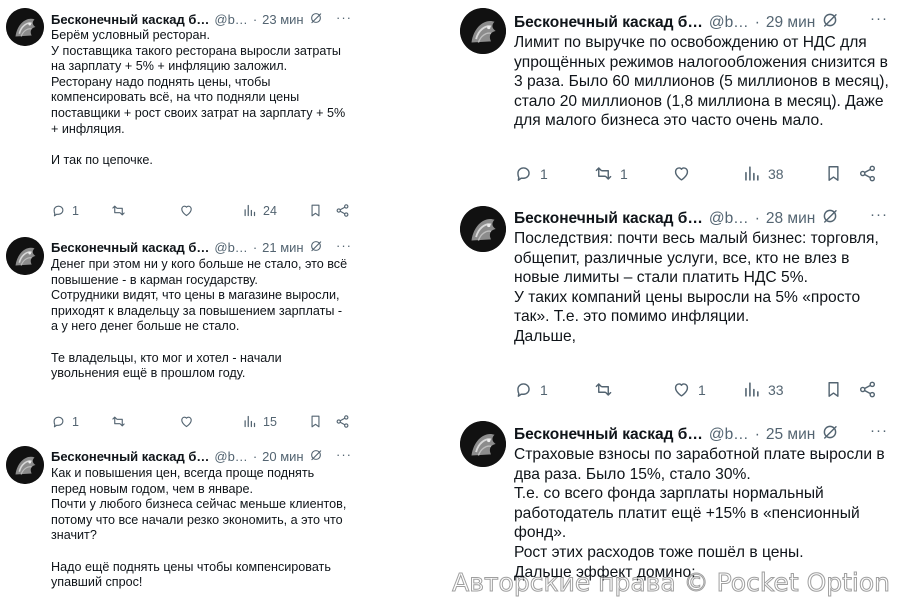 Image resolution: width=900 pixels, height=600 pixels. I want to click on views-button: 15, so click(275, 421).